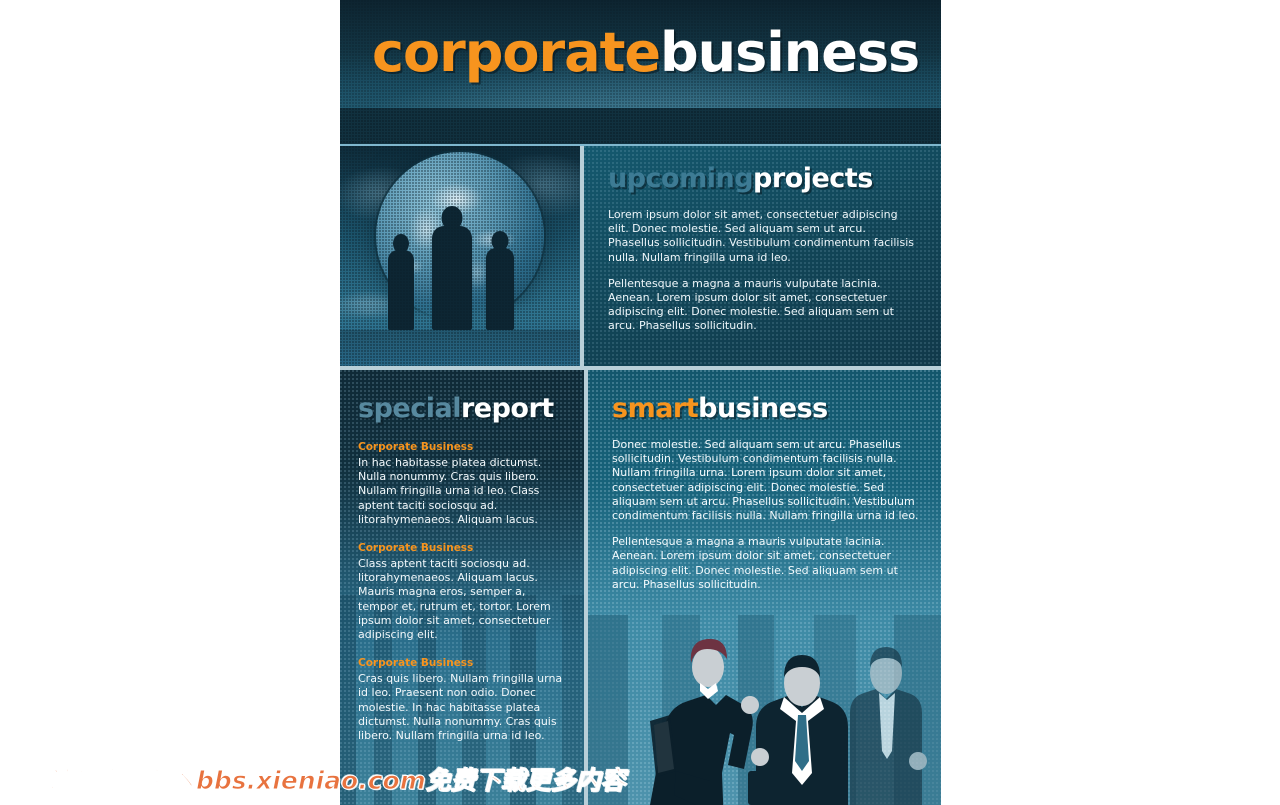 The width and height of the screenshot is (1280, 805). What do you see at coordinates (336, 781) in the screenshot?
I see `watermark-text: 访问血鸟社区bbs.xieniao.com免费下载更多内容` at bounding box center [336, 781].